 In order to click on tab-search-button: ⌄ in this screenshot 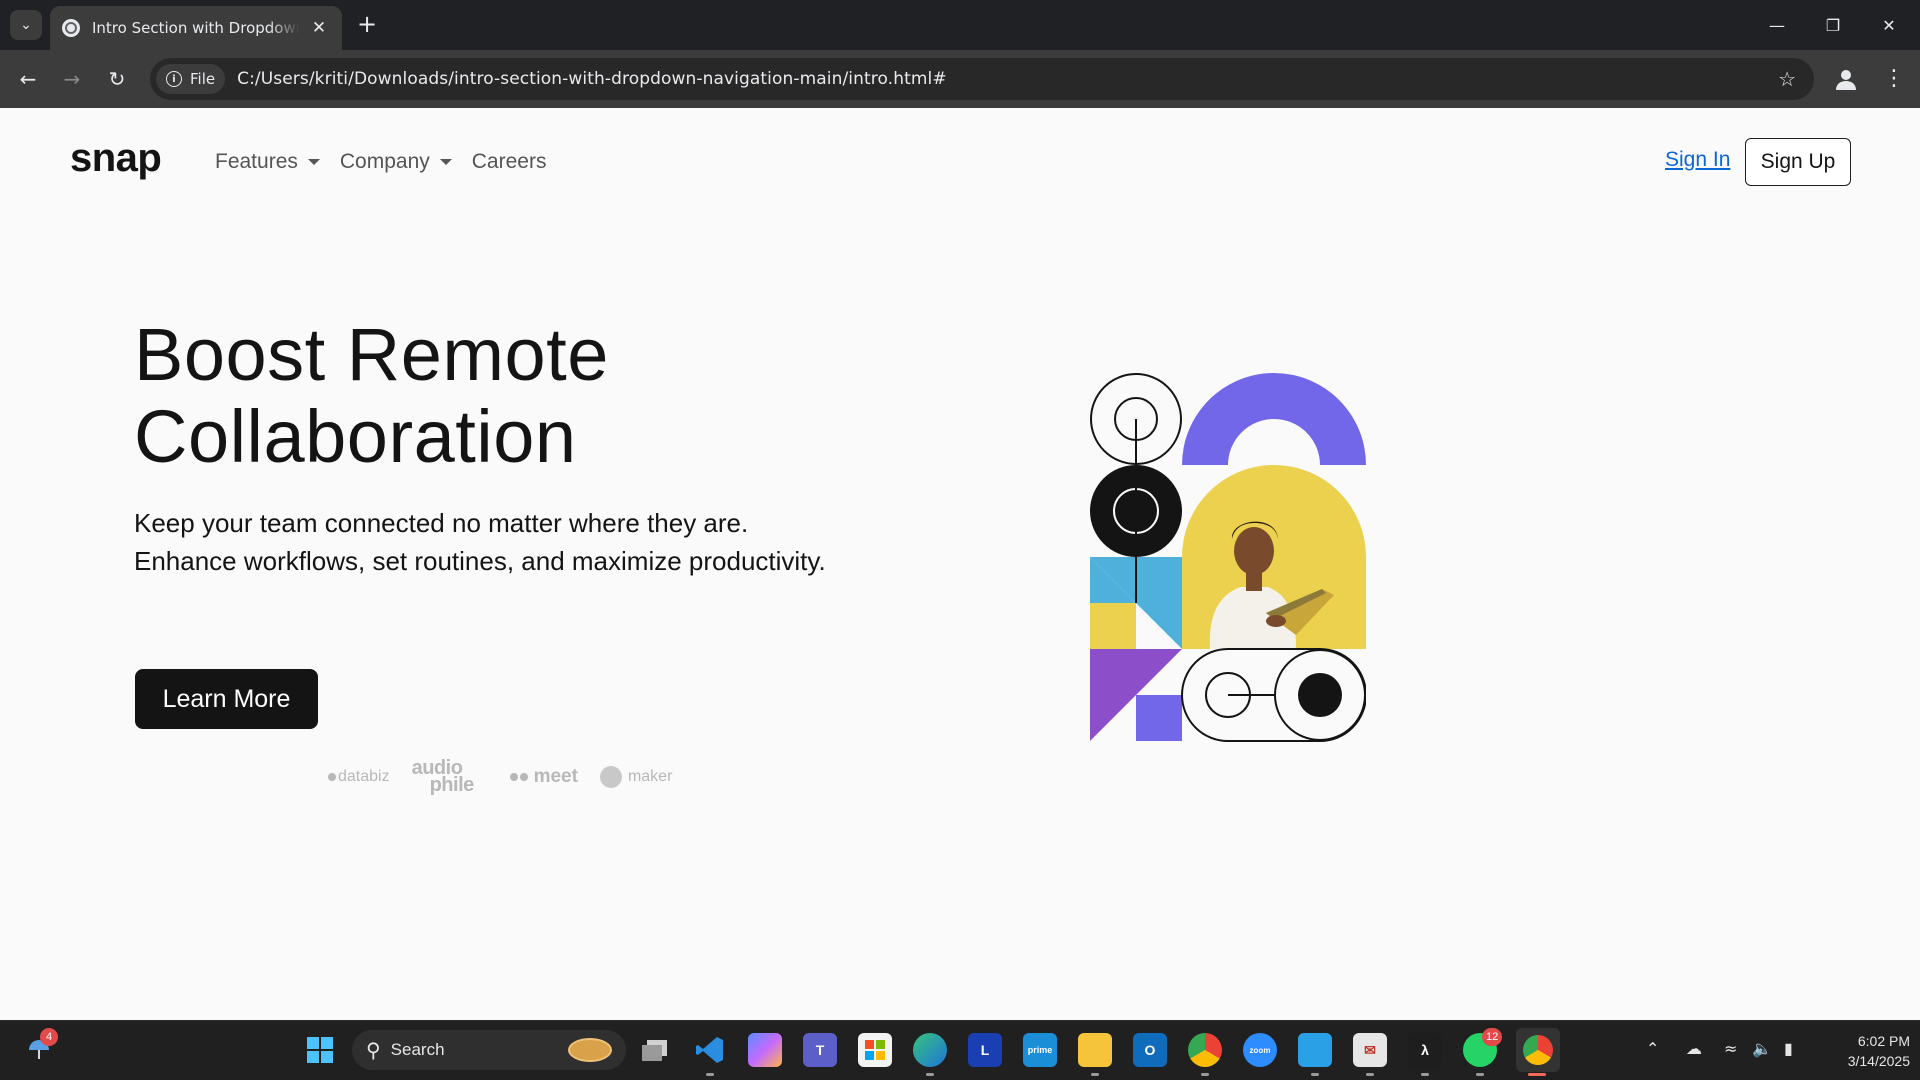, I will do `click(26, 25)`.